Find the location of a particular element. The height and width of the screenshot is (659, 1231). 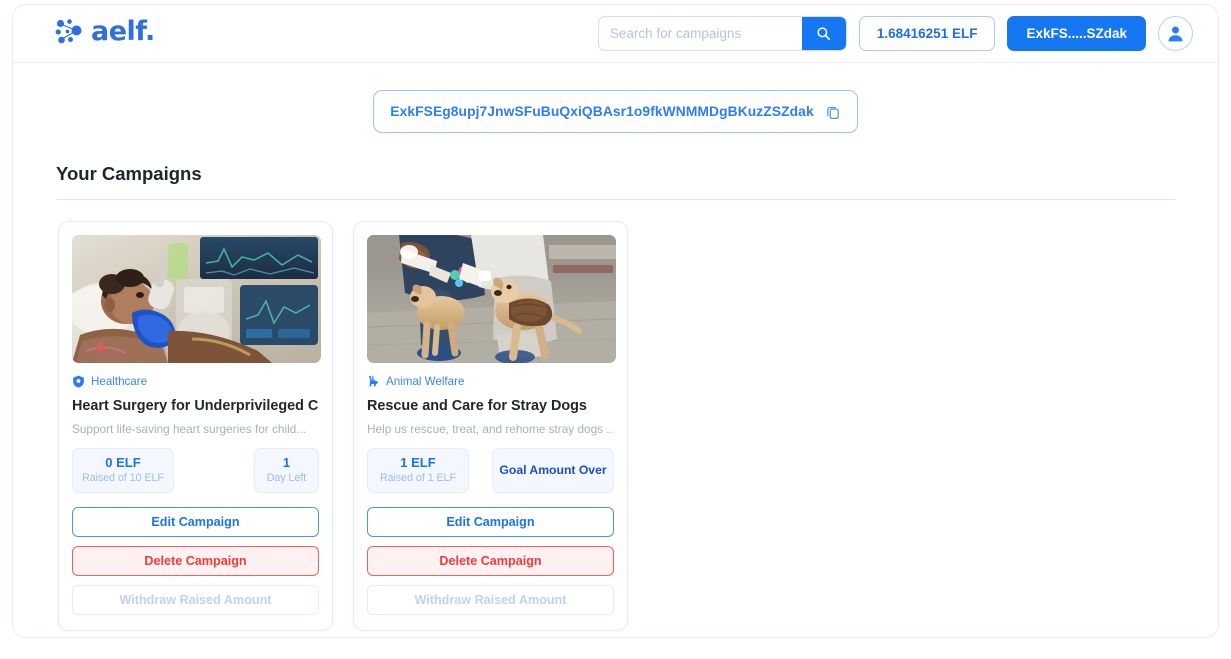

raised-amount-value: 1 ELF is located at coordinates (418, 462).